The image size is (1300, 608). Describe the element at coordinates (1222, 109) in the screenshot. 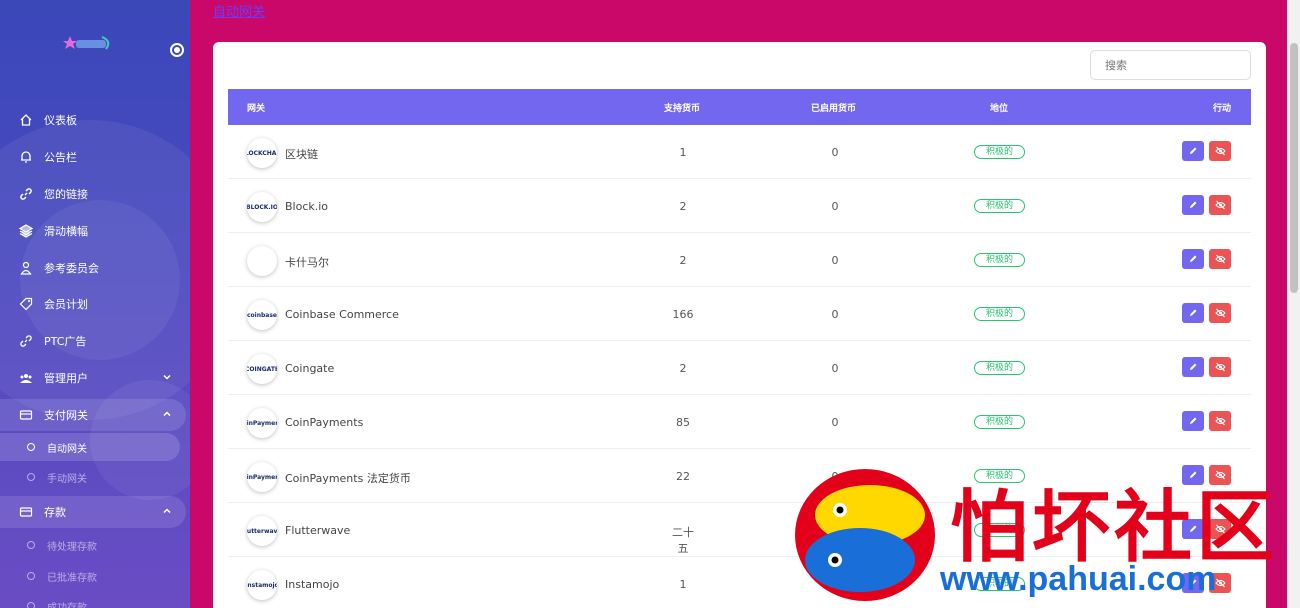

I see `column-header-action: 行动` at that location.